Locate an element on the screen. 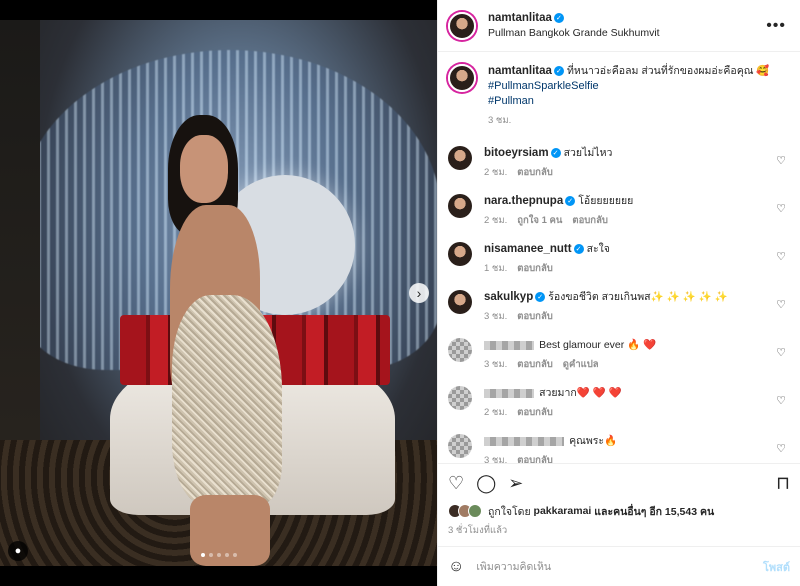 Image resolution: width=800 pixels, height=586 pixels. comment-likes: ถูกใจ 1 คน is located at coordinates (539, 220).